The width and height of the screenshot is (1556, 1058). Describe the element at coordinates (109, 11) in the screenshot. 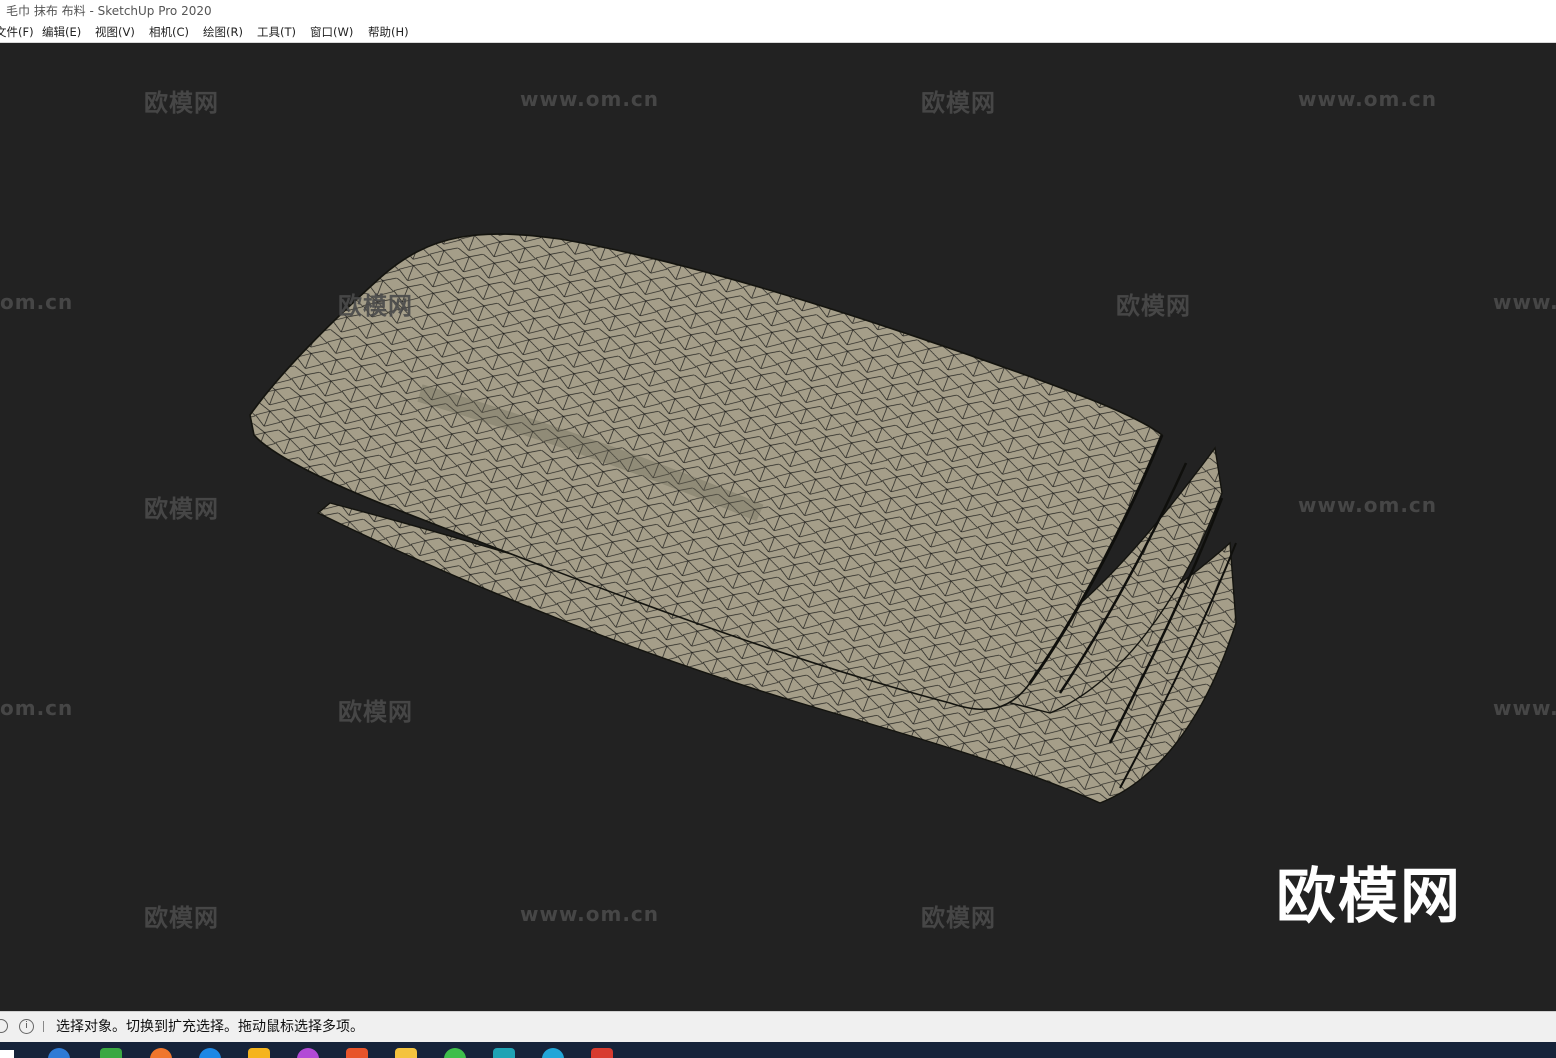

I see `window-title: 毛巾 抹布 布料 - SketchUp Pro 2020` at that location.